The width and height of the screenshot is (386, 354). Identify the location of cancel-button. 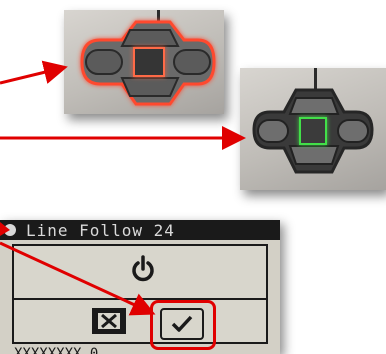
(109, 321).